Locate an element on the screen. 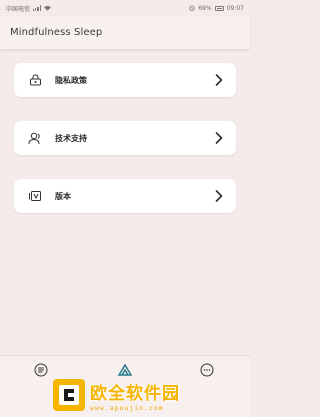 The height and width of the screenshot is (417, 320). support-person-icon is located at coordinates (35, 138).